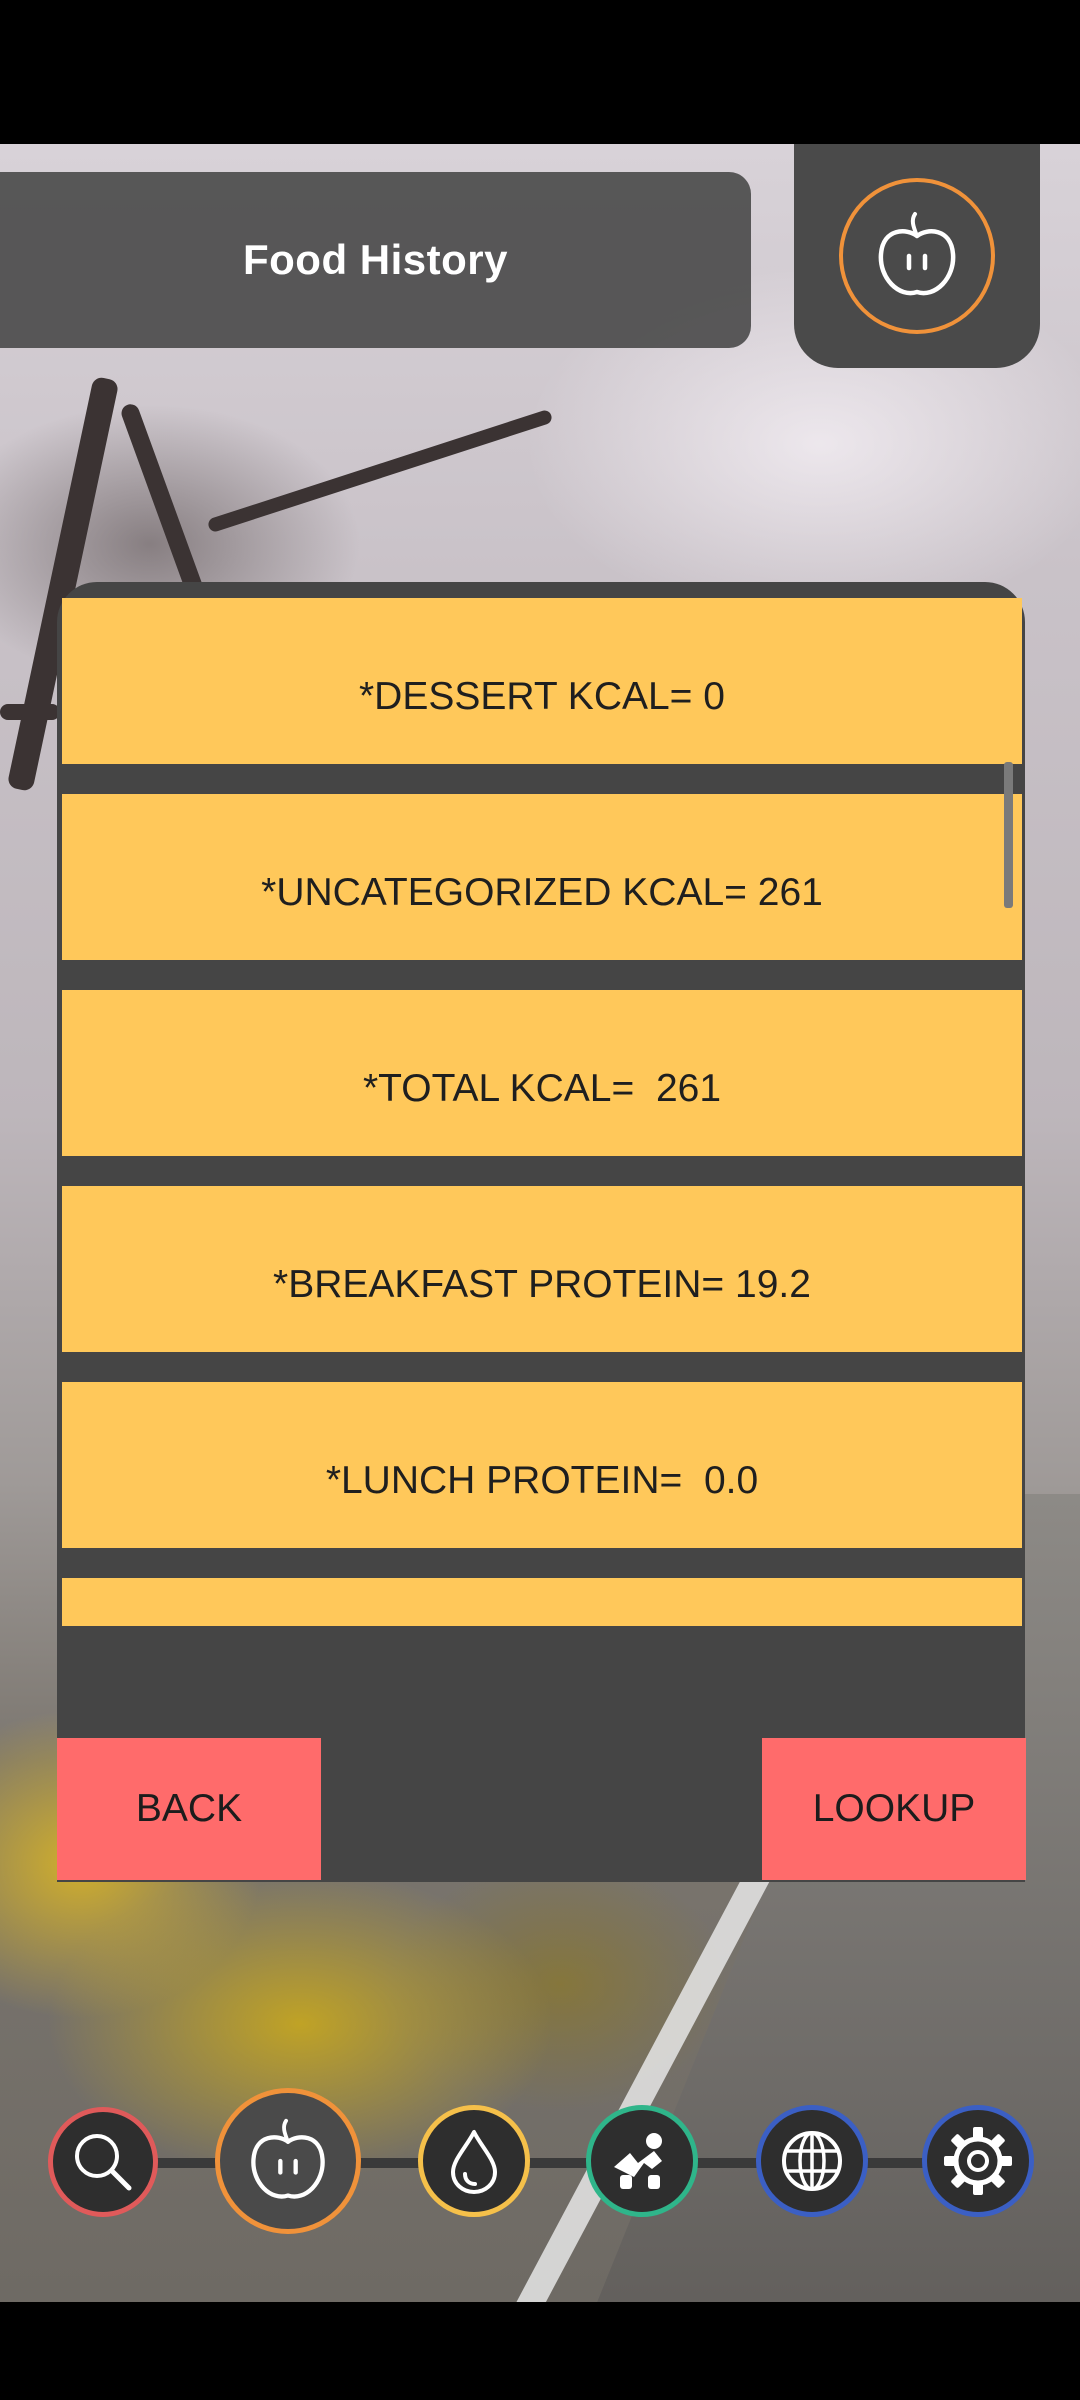  I want to click on back-button: BACK, so click(189, 1809).